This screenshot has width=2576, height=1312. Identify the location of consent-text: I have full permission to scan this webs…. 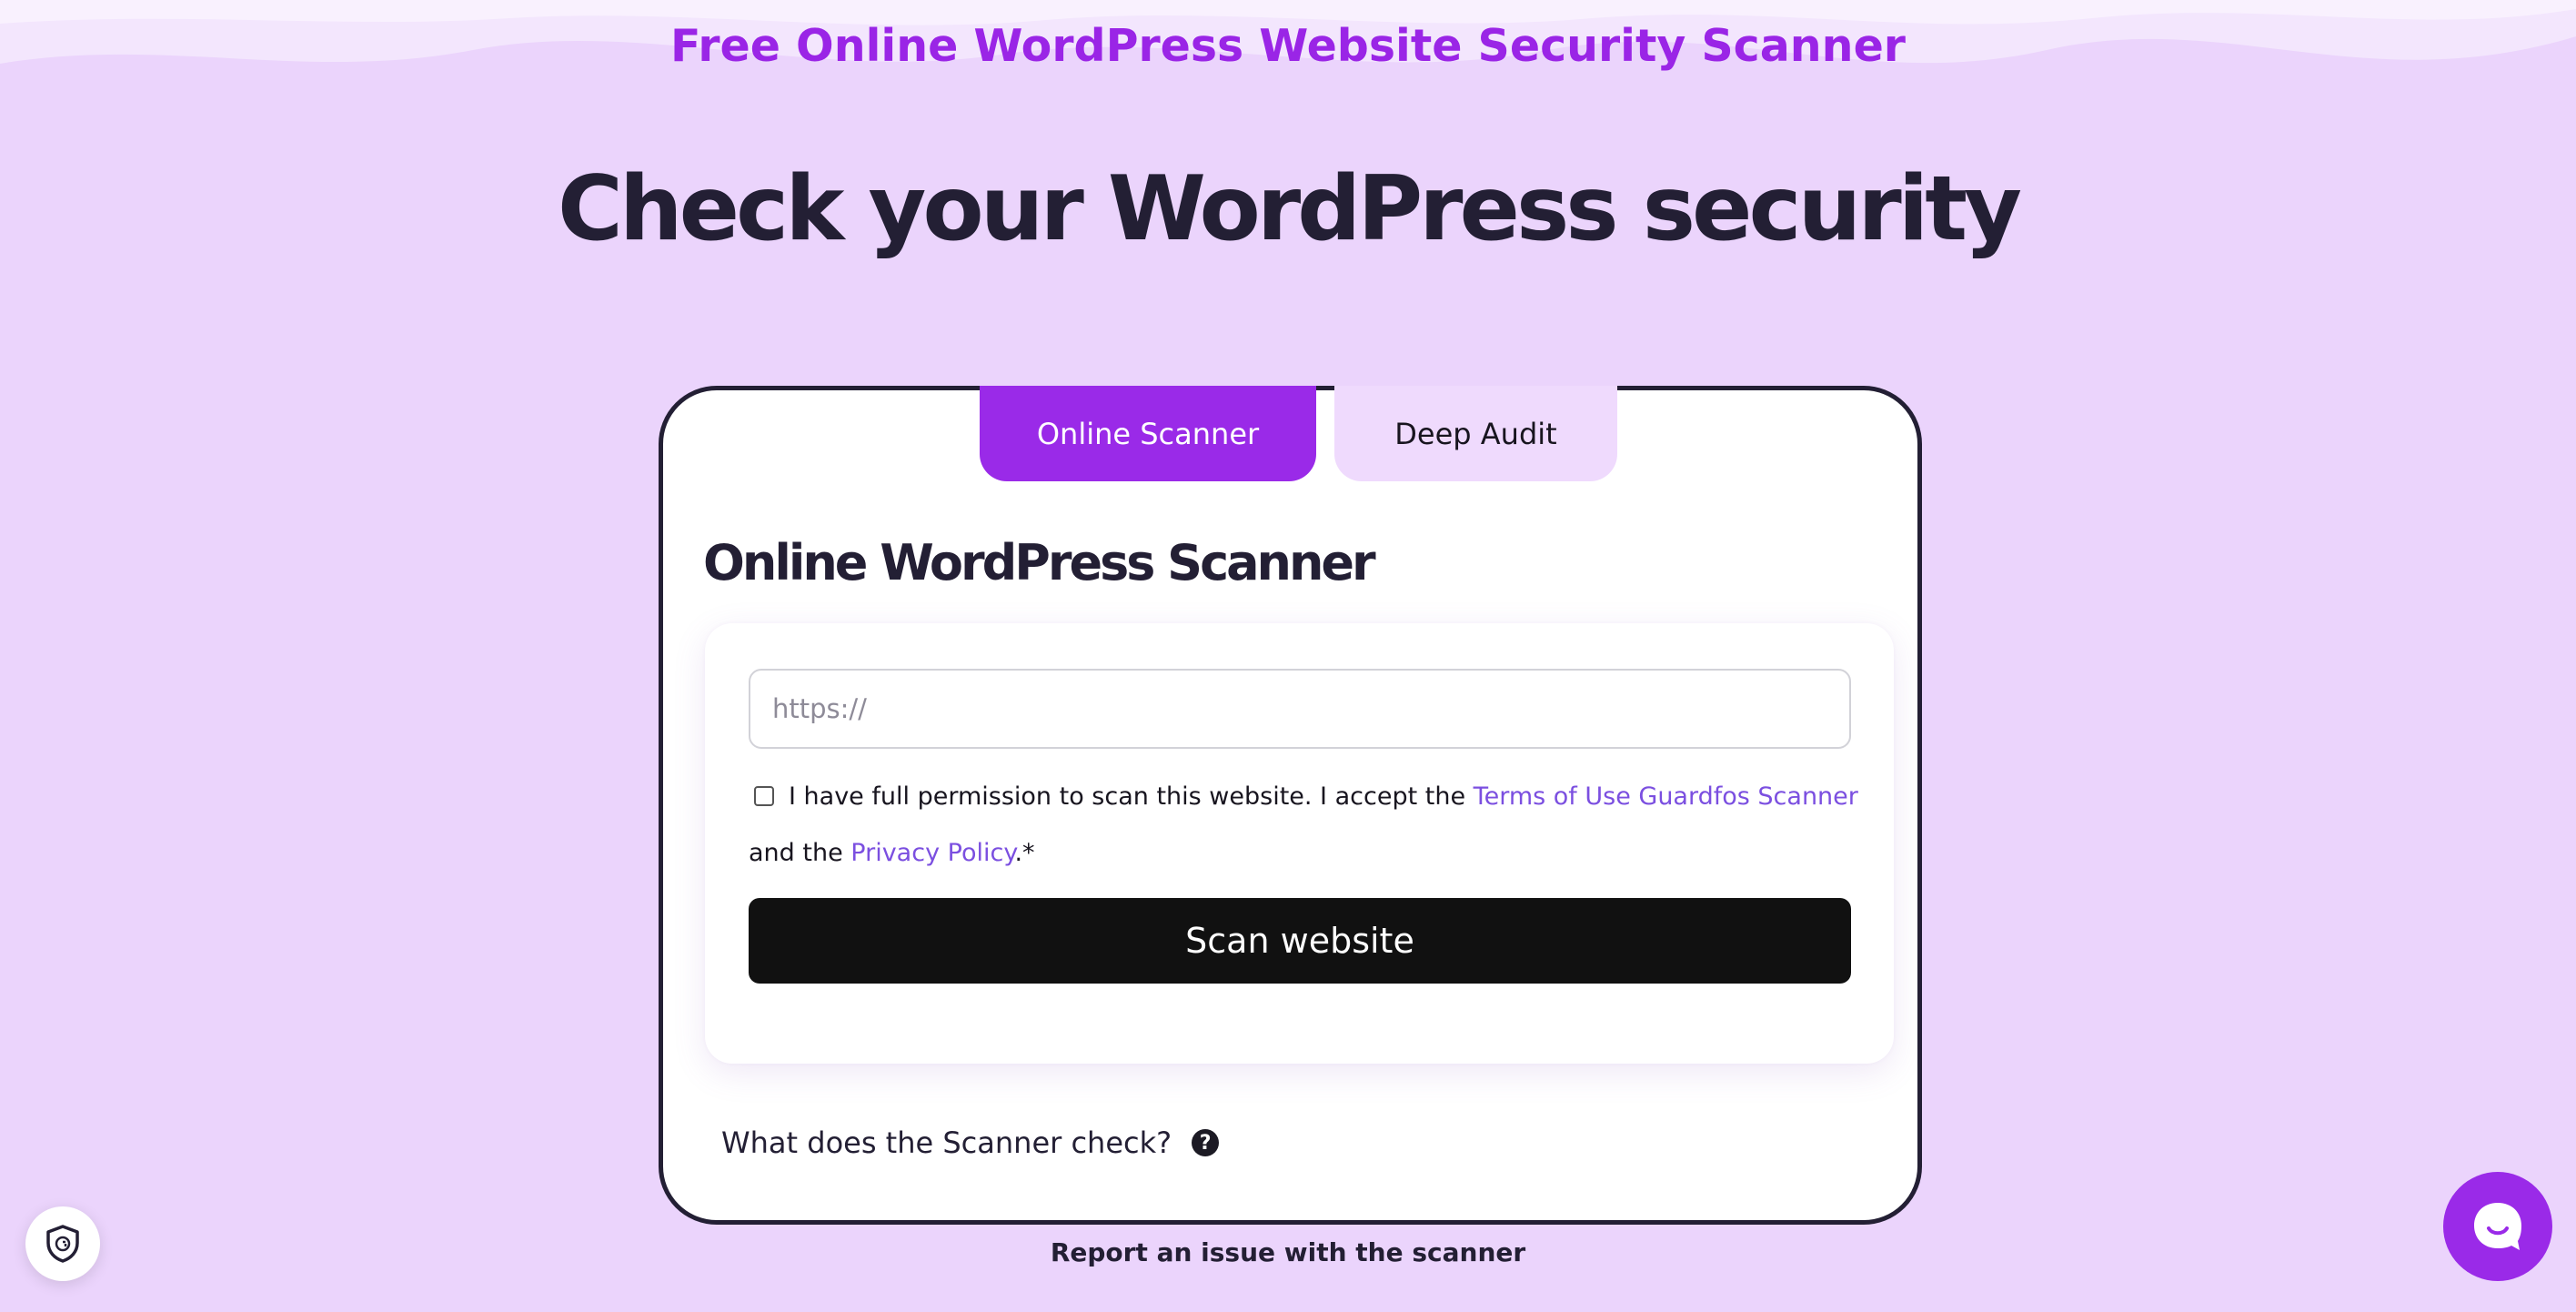
(1303, 826).